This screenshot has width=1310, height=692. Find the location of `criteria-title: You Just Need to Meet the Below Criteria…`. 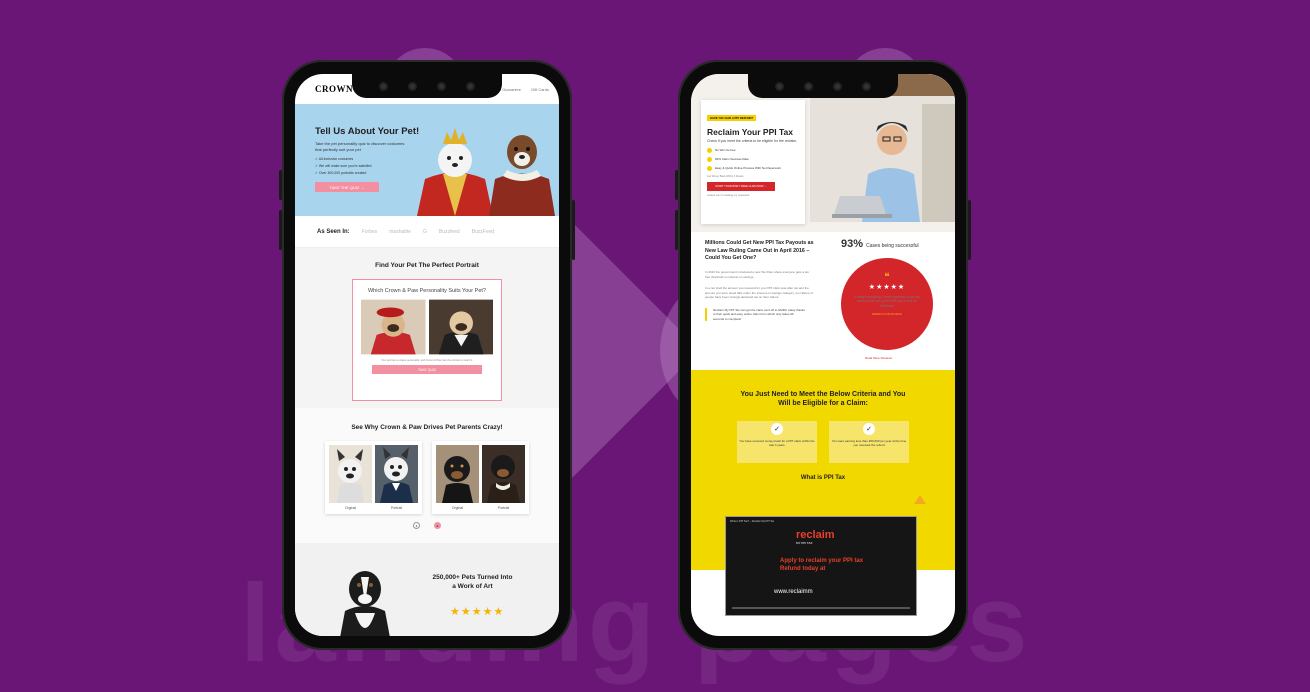

criteria-title: You Just Need to Meet the Below Criteria… is located at coordinates (823, 399).